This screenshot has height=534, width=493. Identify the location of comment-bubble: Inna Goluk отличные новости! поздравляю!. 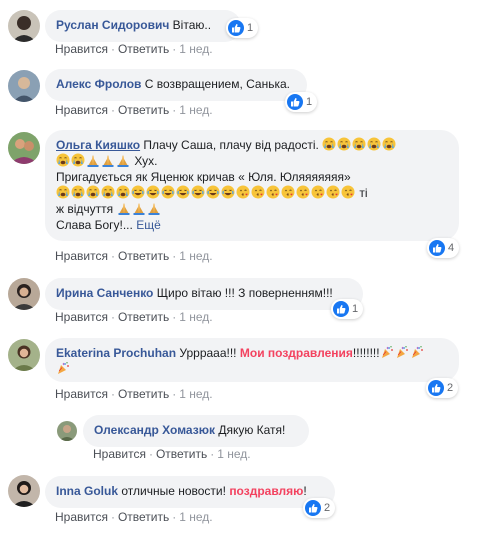
(190, 492).